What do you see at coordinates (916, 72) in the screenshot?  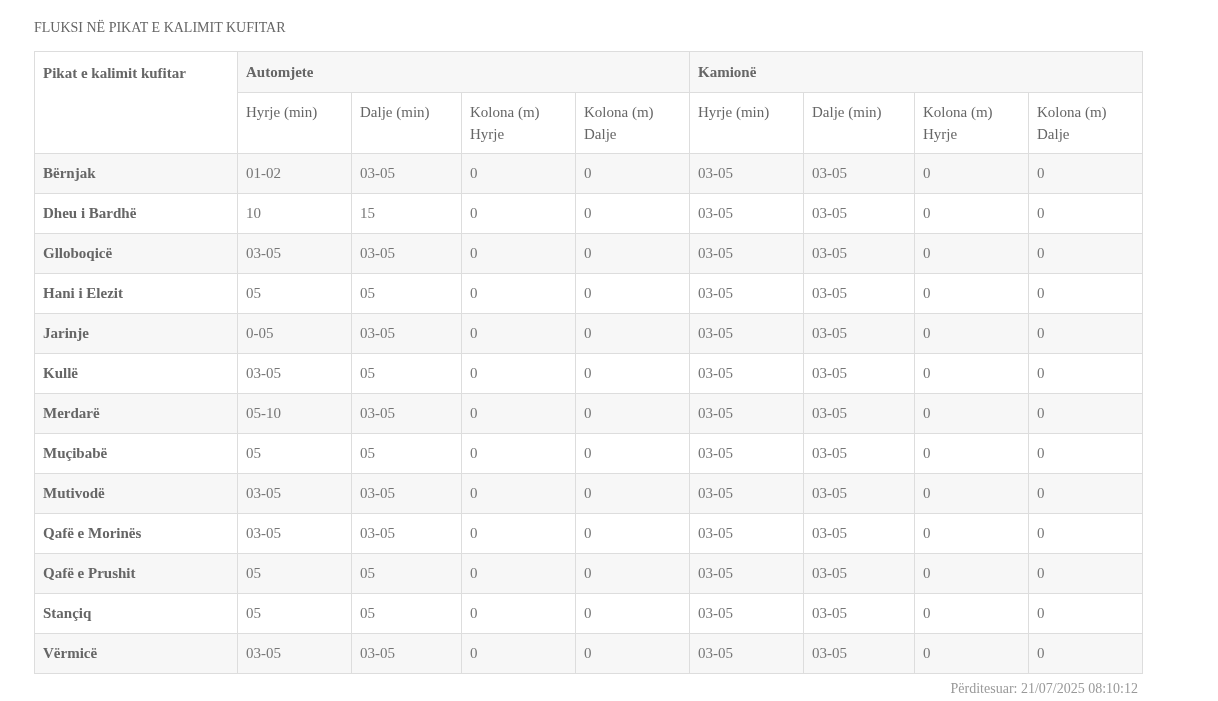 I see `group-header: Kamionë` at bounding box center [916, 72].